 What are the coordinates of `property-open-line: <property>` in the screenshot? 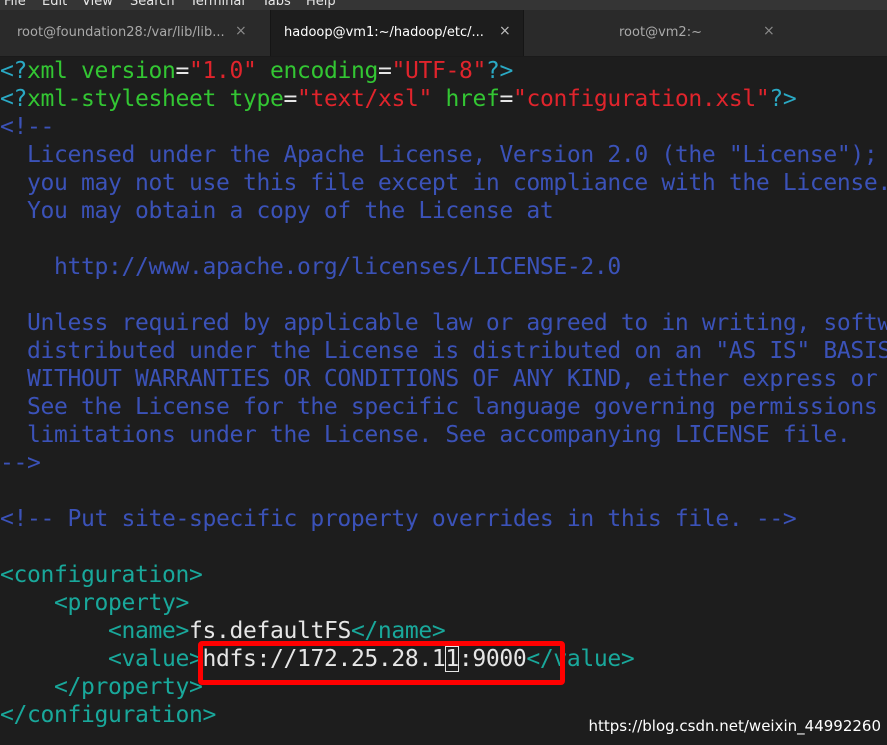 It's located at (94, 603).